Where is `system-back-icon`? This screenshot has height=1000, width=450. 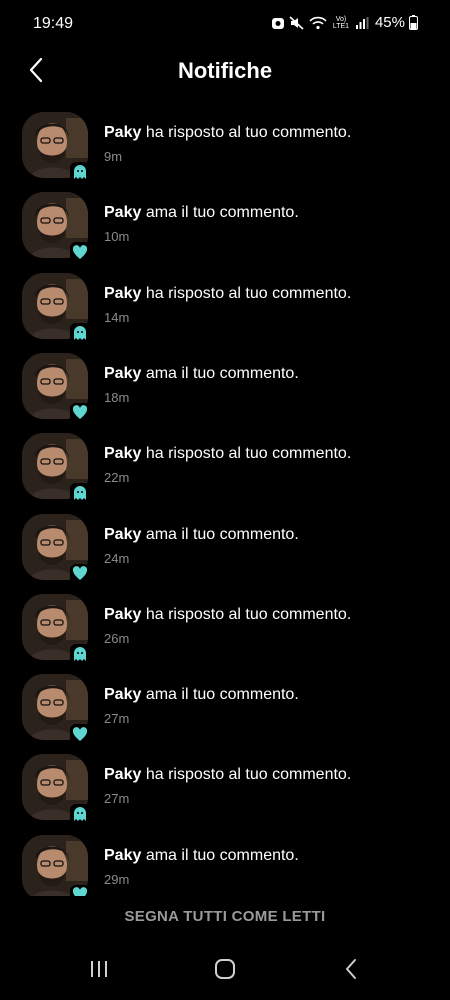
system-back-icon is located at coordinates (351, 971).